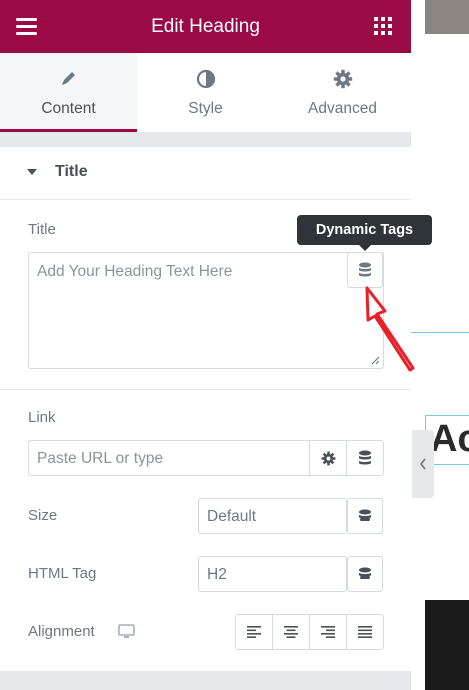 This screenshot has height=690, width=469. I want to click on tab-advanced-label: Advanced, so click(342, 108).